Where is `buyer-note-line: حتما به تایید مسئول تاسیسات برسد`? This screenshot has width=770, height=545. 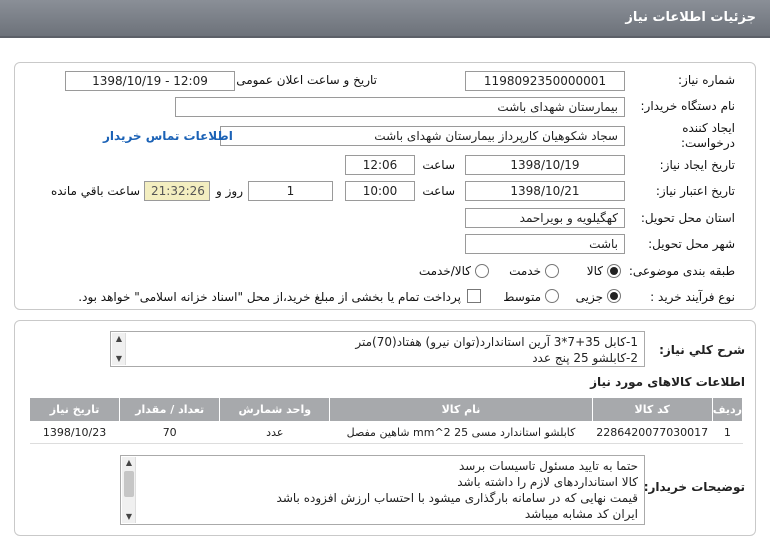
buyer-note-line: حتما به تایید مسئول تاسیسات برسد is located at coordinates (548, 466).